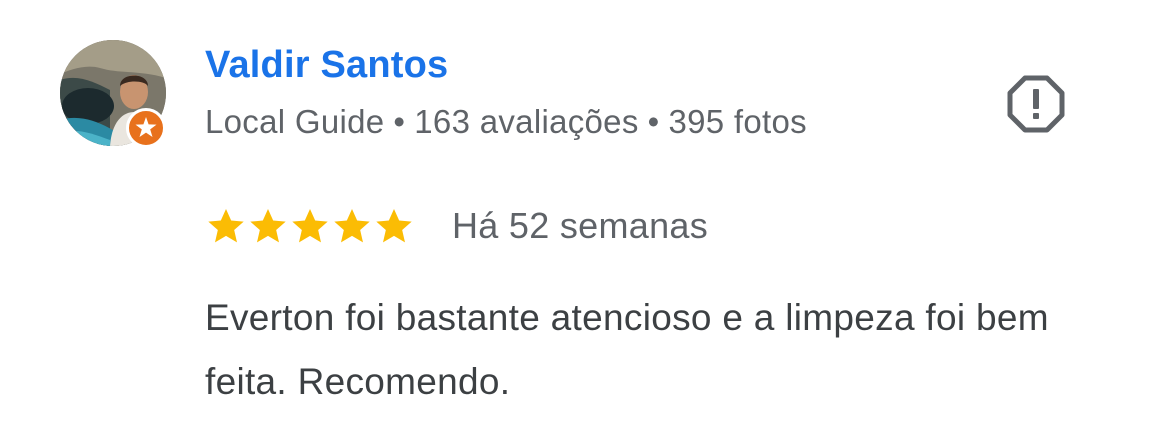 This screenshot has height=446, width=1170. I want to click on report-review-button, so click(1036, 102).